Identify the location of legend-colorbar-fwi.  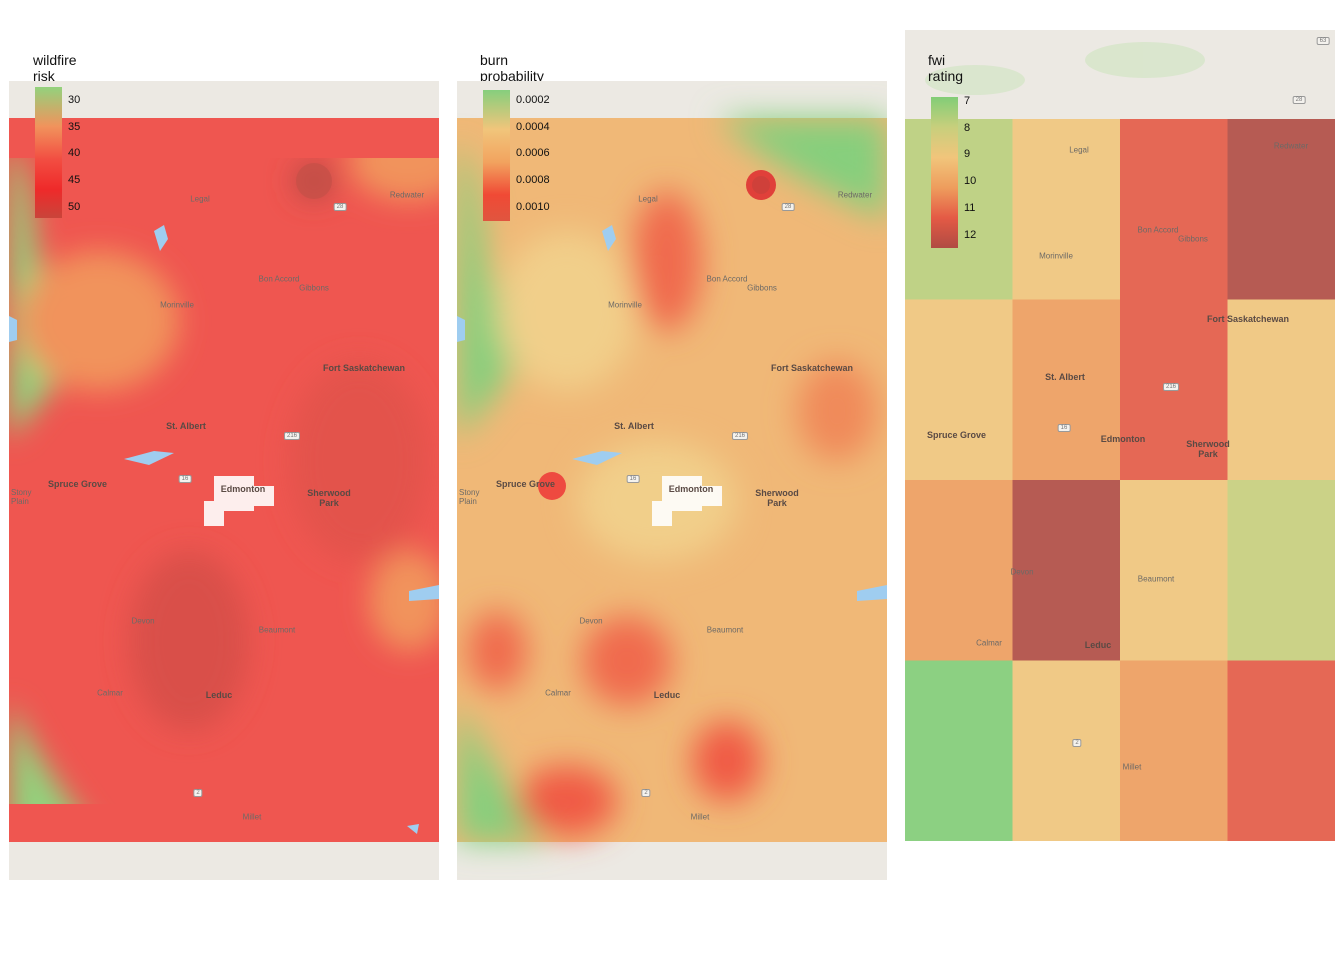
(944, 172).